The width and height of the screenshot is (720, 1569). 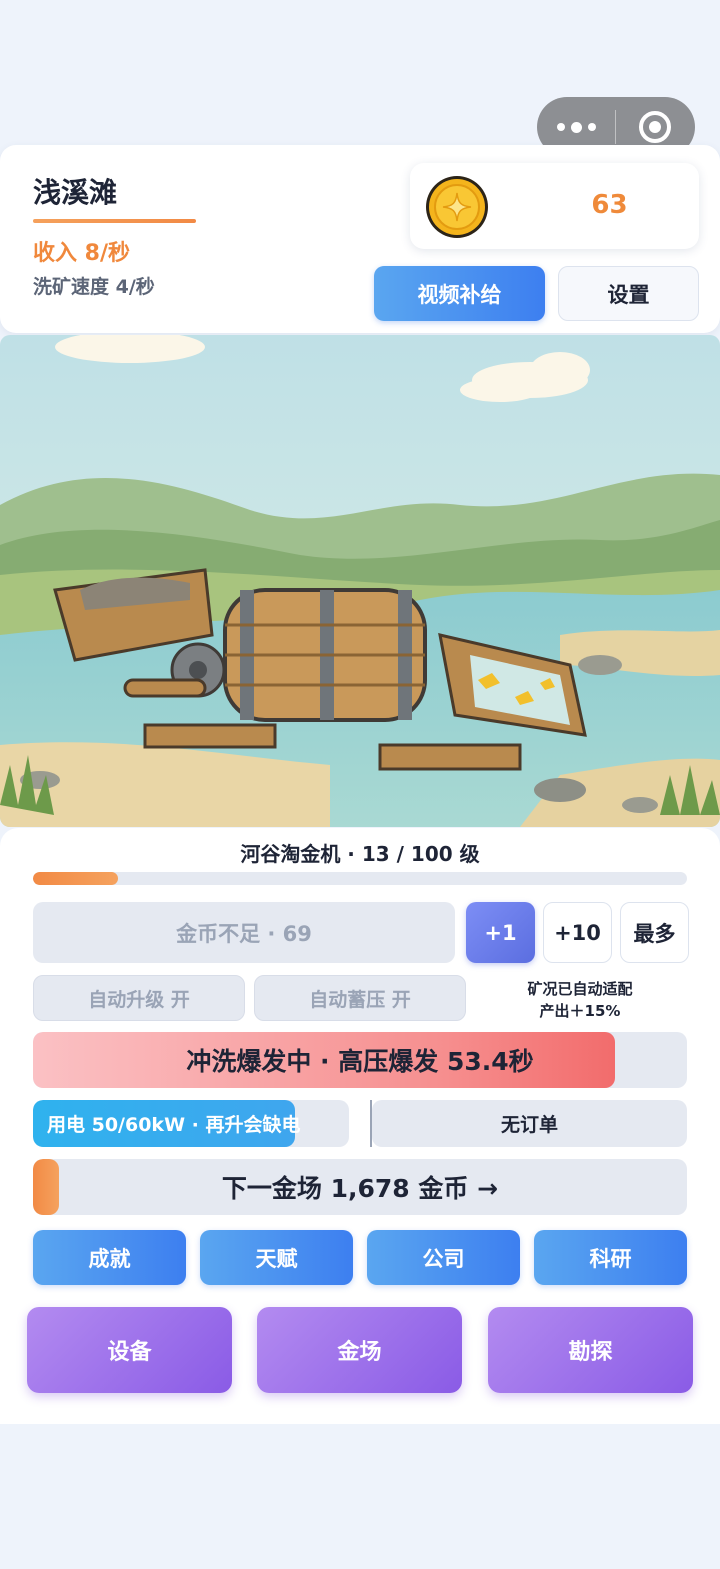 I want to click on research-button: 科研, so click(x=610, y=1257).